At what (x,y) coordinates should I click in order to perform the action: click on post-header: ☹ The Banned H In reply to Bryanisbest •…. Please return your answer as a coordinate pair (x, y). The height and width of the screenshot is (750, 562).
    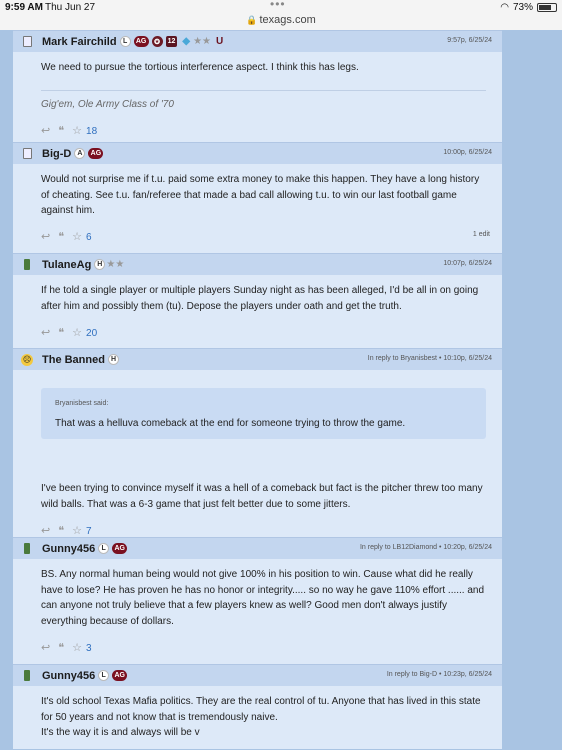
    Looking at the image, I should click on (257, 359).